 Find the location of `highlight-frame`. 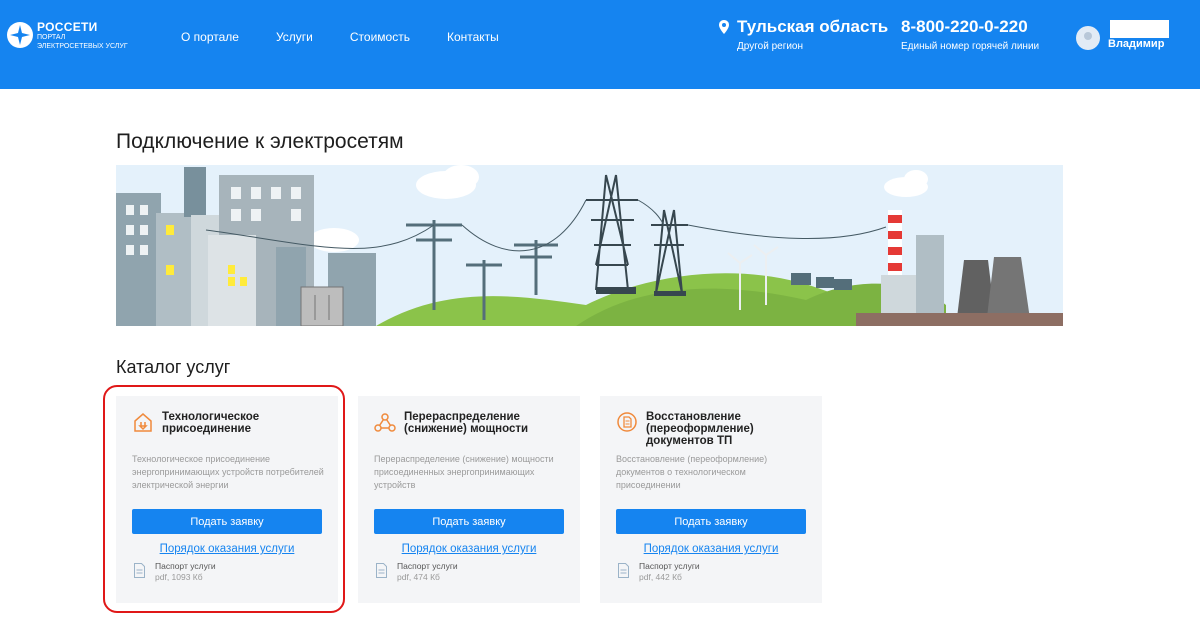

highlight-frame is located at coordinates (224, 499).